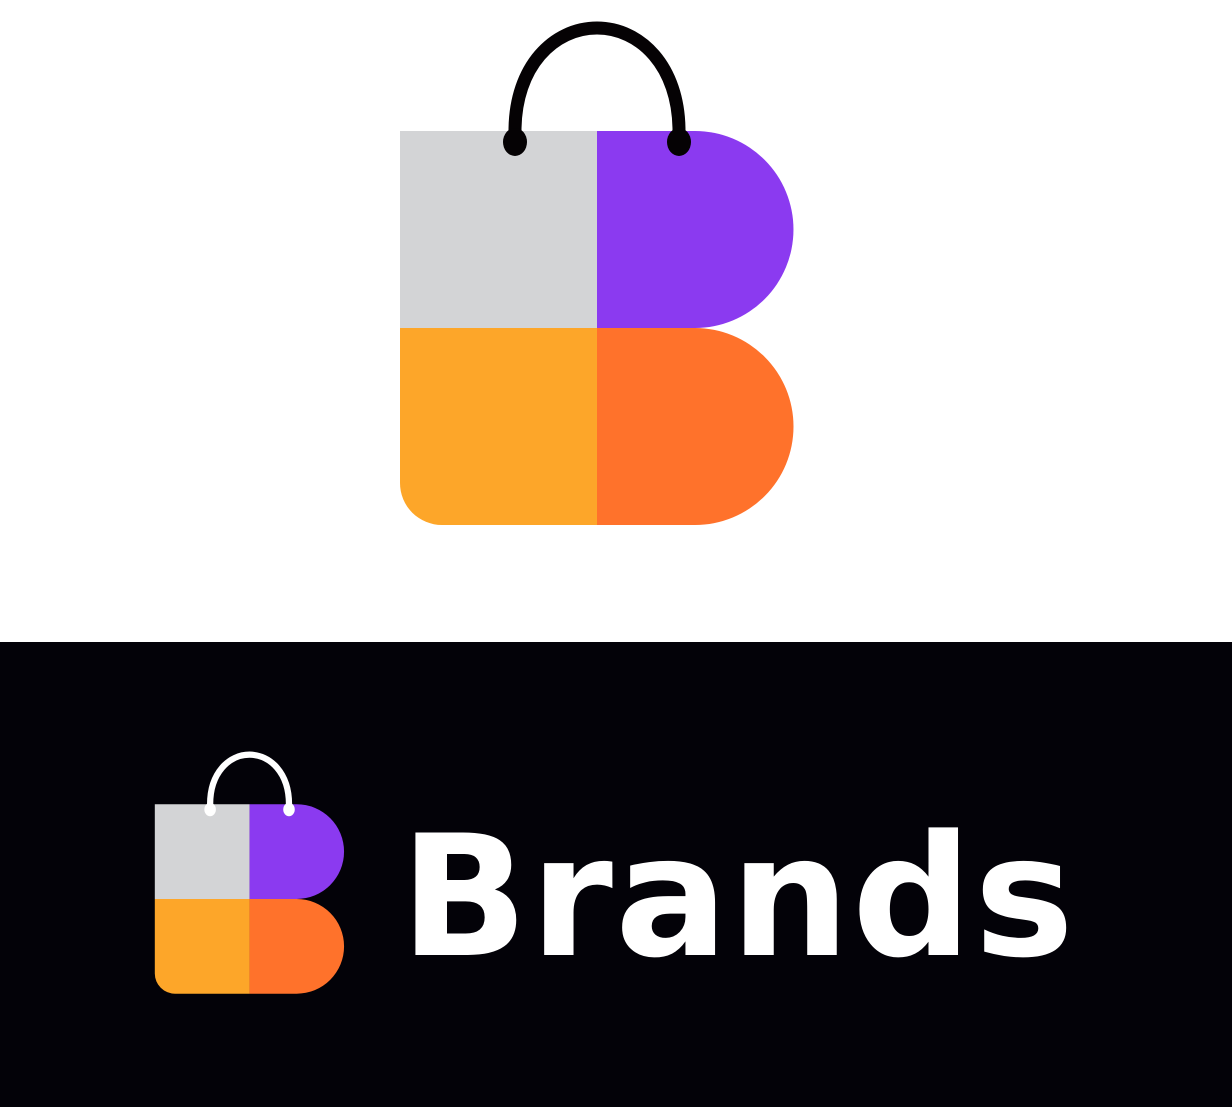 The width and height of the screenshot is (1232, 1107). What do you see at coordinates (289, 809) in the screenshot?
I see `mini-bag-handle-right-rivet` at bounding box center [289, 809].